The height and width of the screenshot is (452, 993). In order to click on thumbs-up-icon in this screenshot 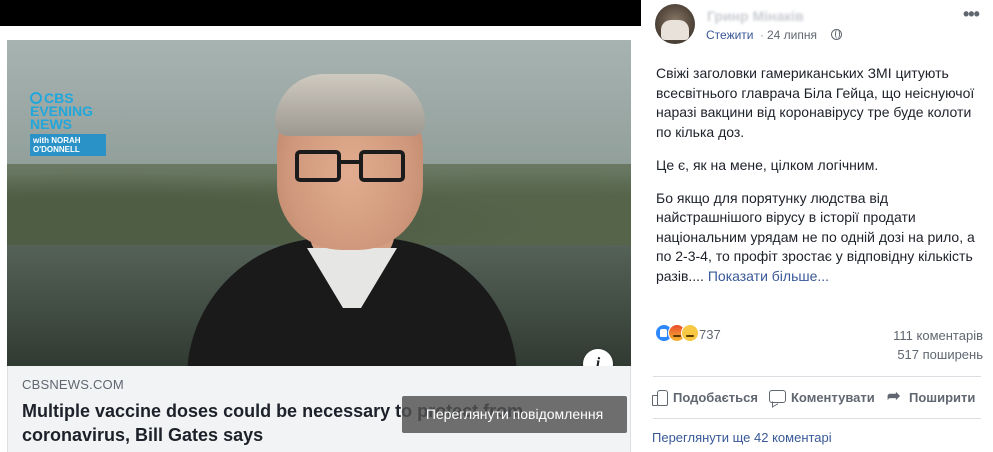, I will do `click(659, 397)`.